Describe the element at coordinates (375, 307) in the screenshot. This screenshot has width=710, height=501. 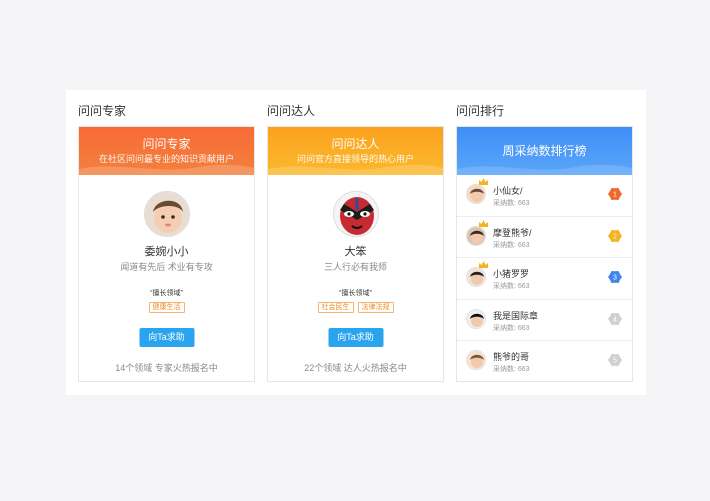
I see `specialty-tag: 法律法规` at that location.